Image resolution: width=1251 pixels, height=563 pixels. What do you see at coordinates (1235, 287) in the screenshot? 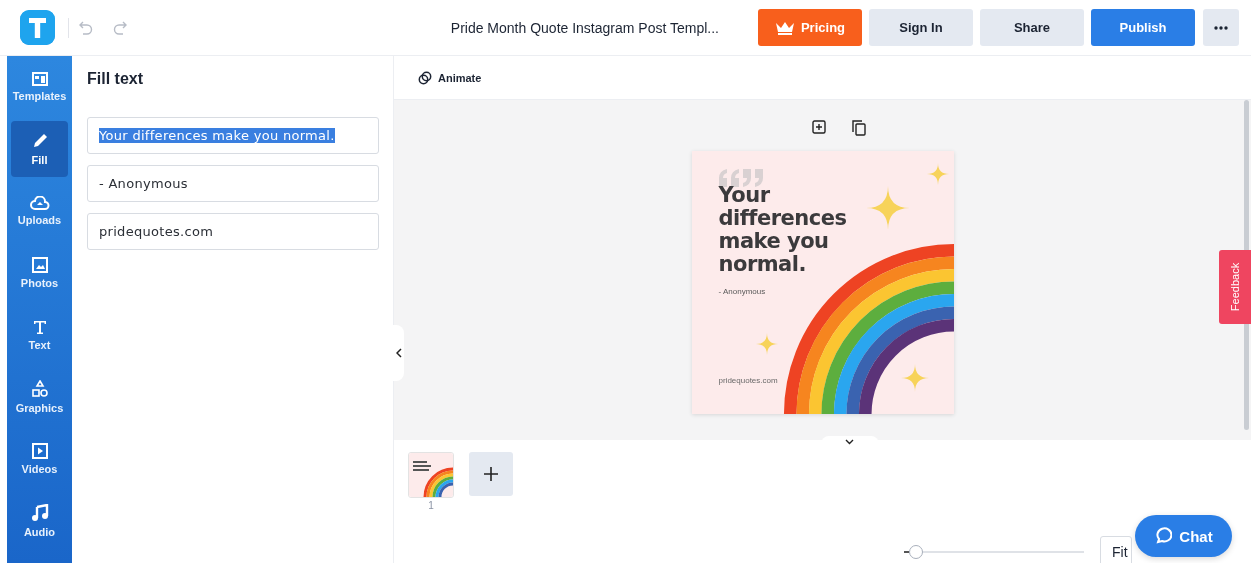
I see `feedback-tab: Feedback` at bounding box center [1235, 287].